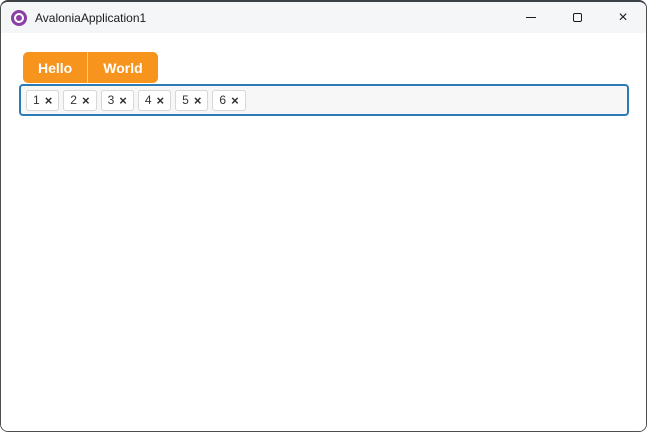  Describe the element at coordinates (324, 100) in the screenshot. I see `tag-input-box: 1 × 2 × 3 × 4 × 5 × 6 ×` at that location.